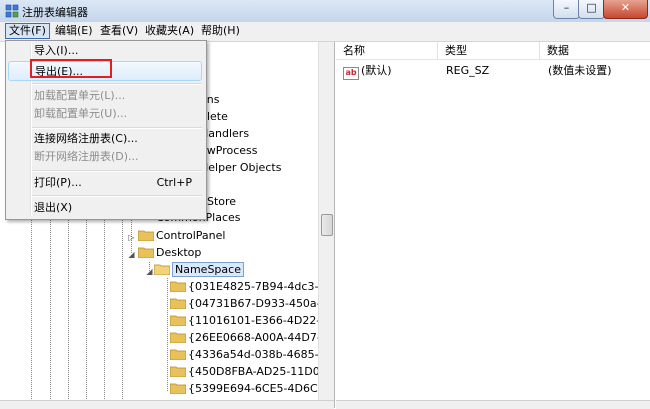 This screenshot has width=650, height=409. I want to click on column-header-type: 类型, so click(489, 50).